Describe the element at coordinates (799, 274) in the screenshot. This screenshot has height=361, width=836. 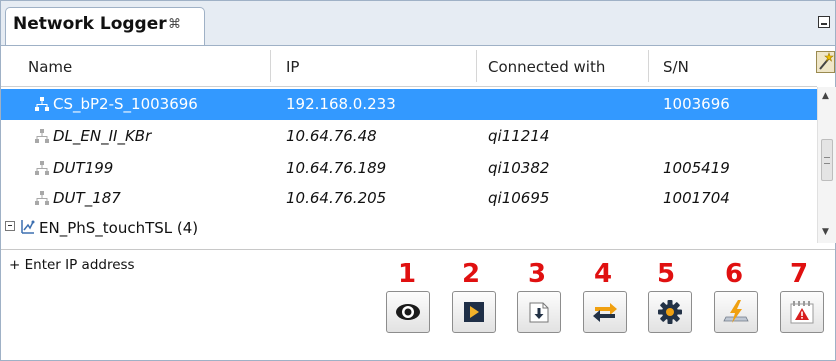
I see `button-number-label: 7` at that location.